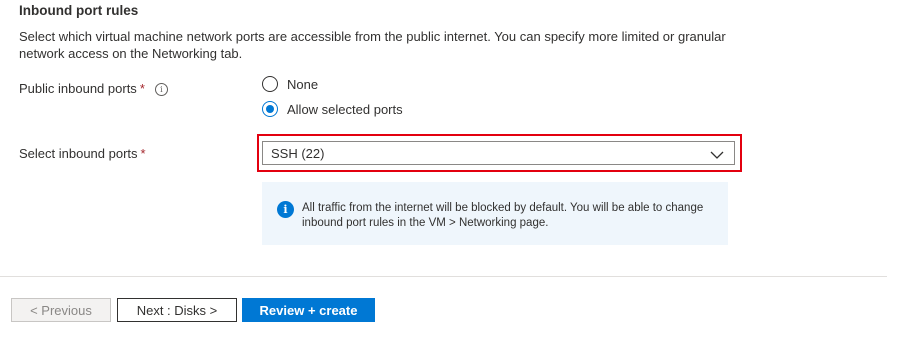  What do you see at coordinates (345, 109) in the screenshot?
I see `radio-label-allow-selected-ports: Allow selected ports` at bounding box center [345, 109].